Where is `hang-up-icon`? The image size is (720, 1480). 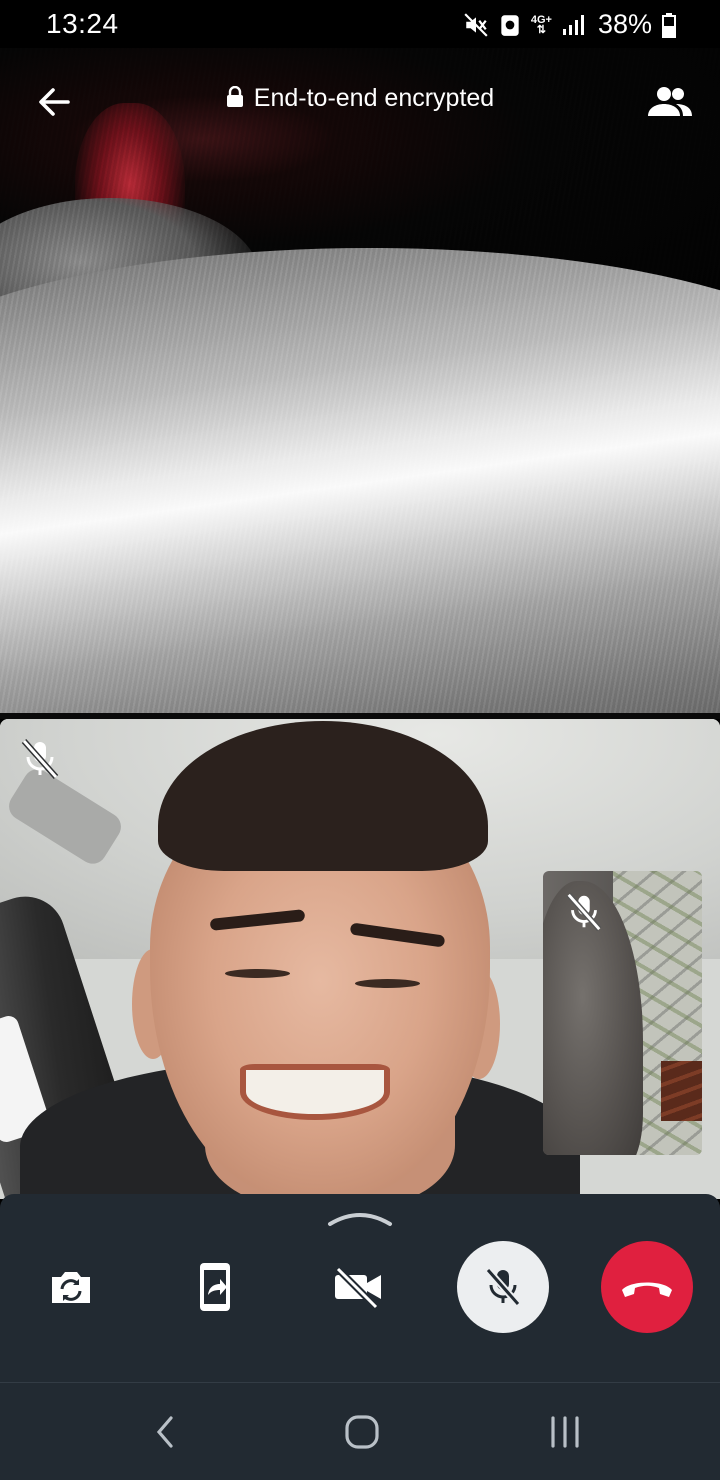
hang-up-icon is located at coordinates (647, 1289).